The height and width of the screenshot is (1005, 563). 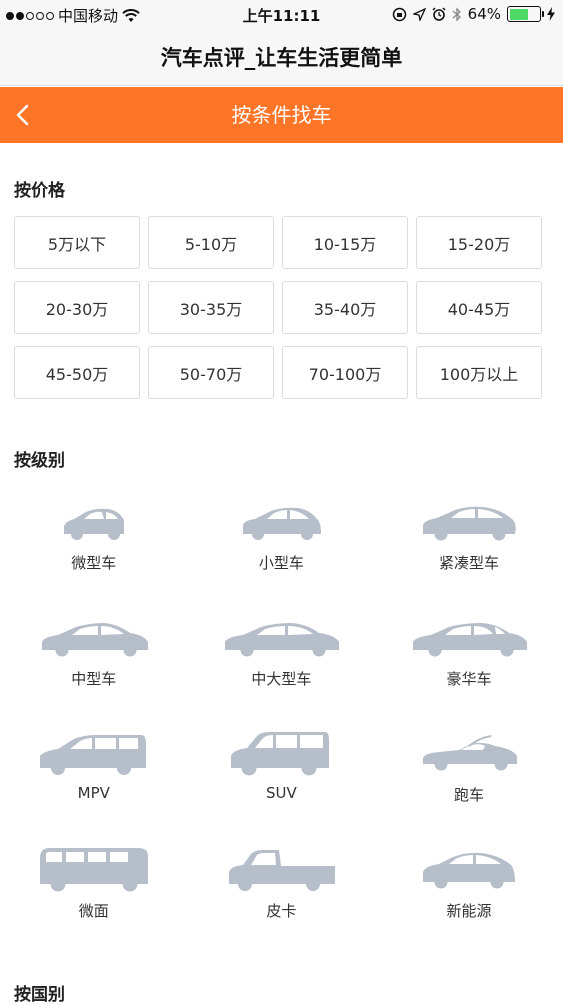 What do you see at coordinates (39, 191) in the screenshot?
I see `price-section-title: 按价格` at bounding box center [39, 191].